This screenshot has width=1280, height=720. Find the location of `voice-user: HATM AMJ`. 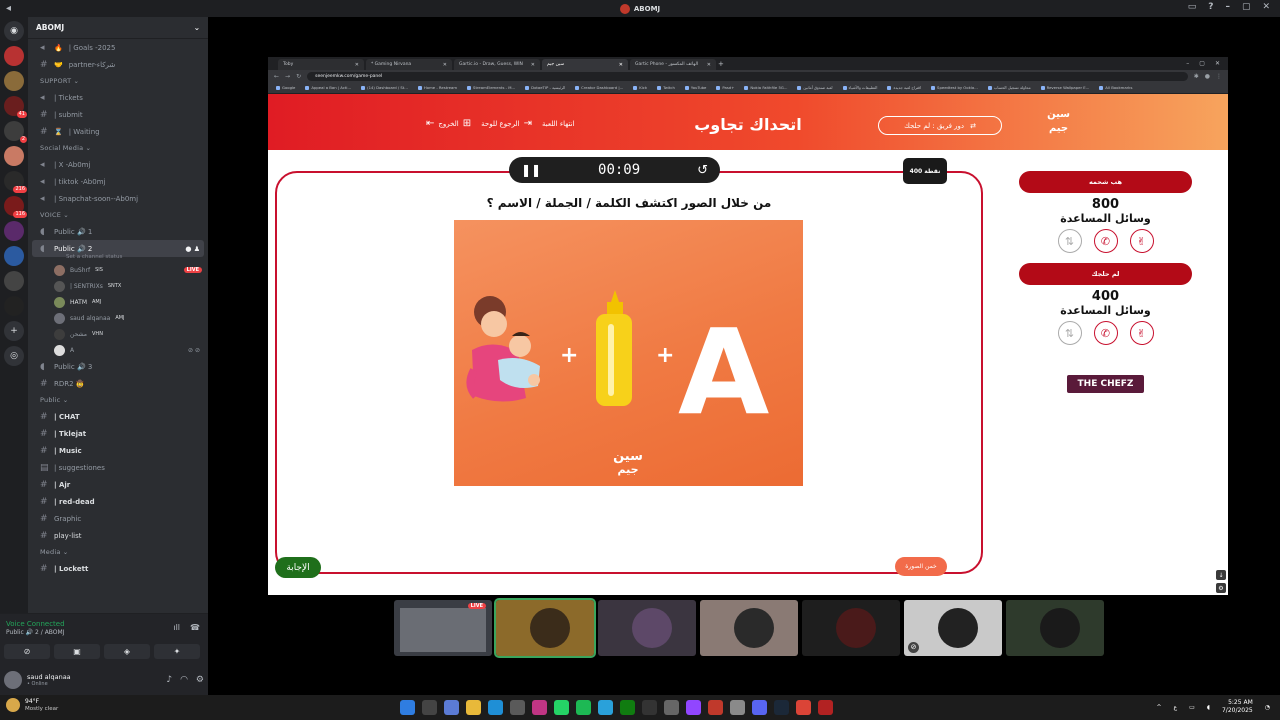

voice-user: HATM AMJ is located at coordinates (118, 302).